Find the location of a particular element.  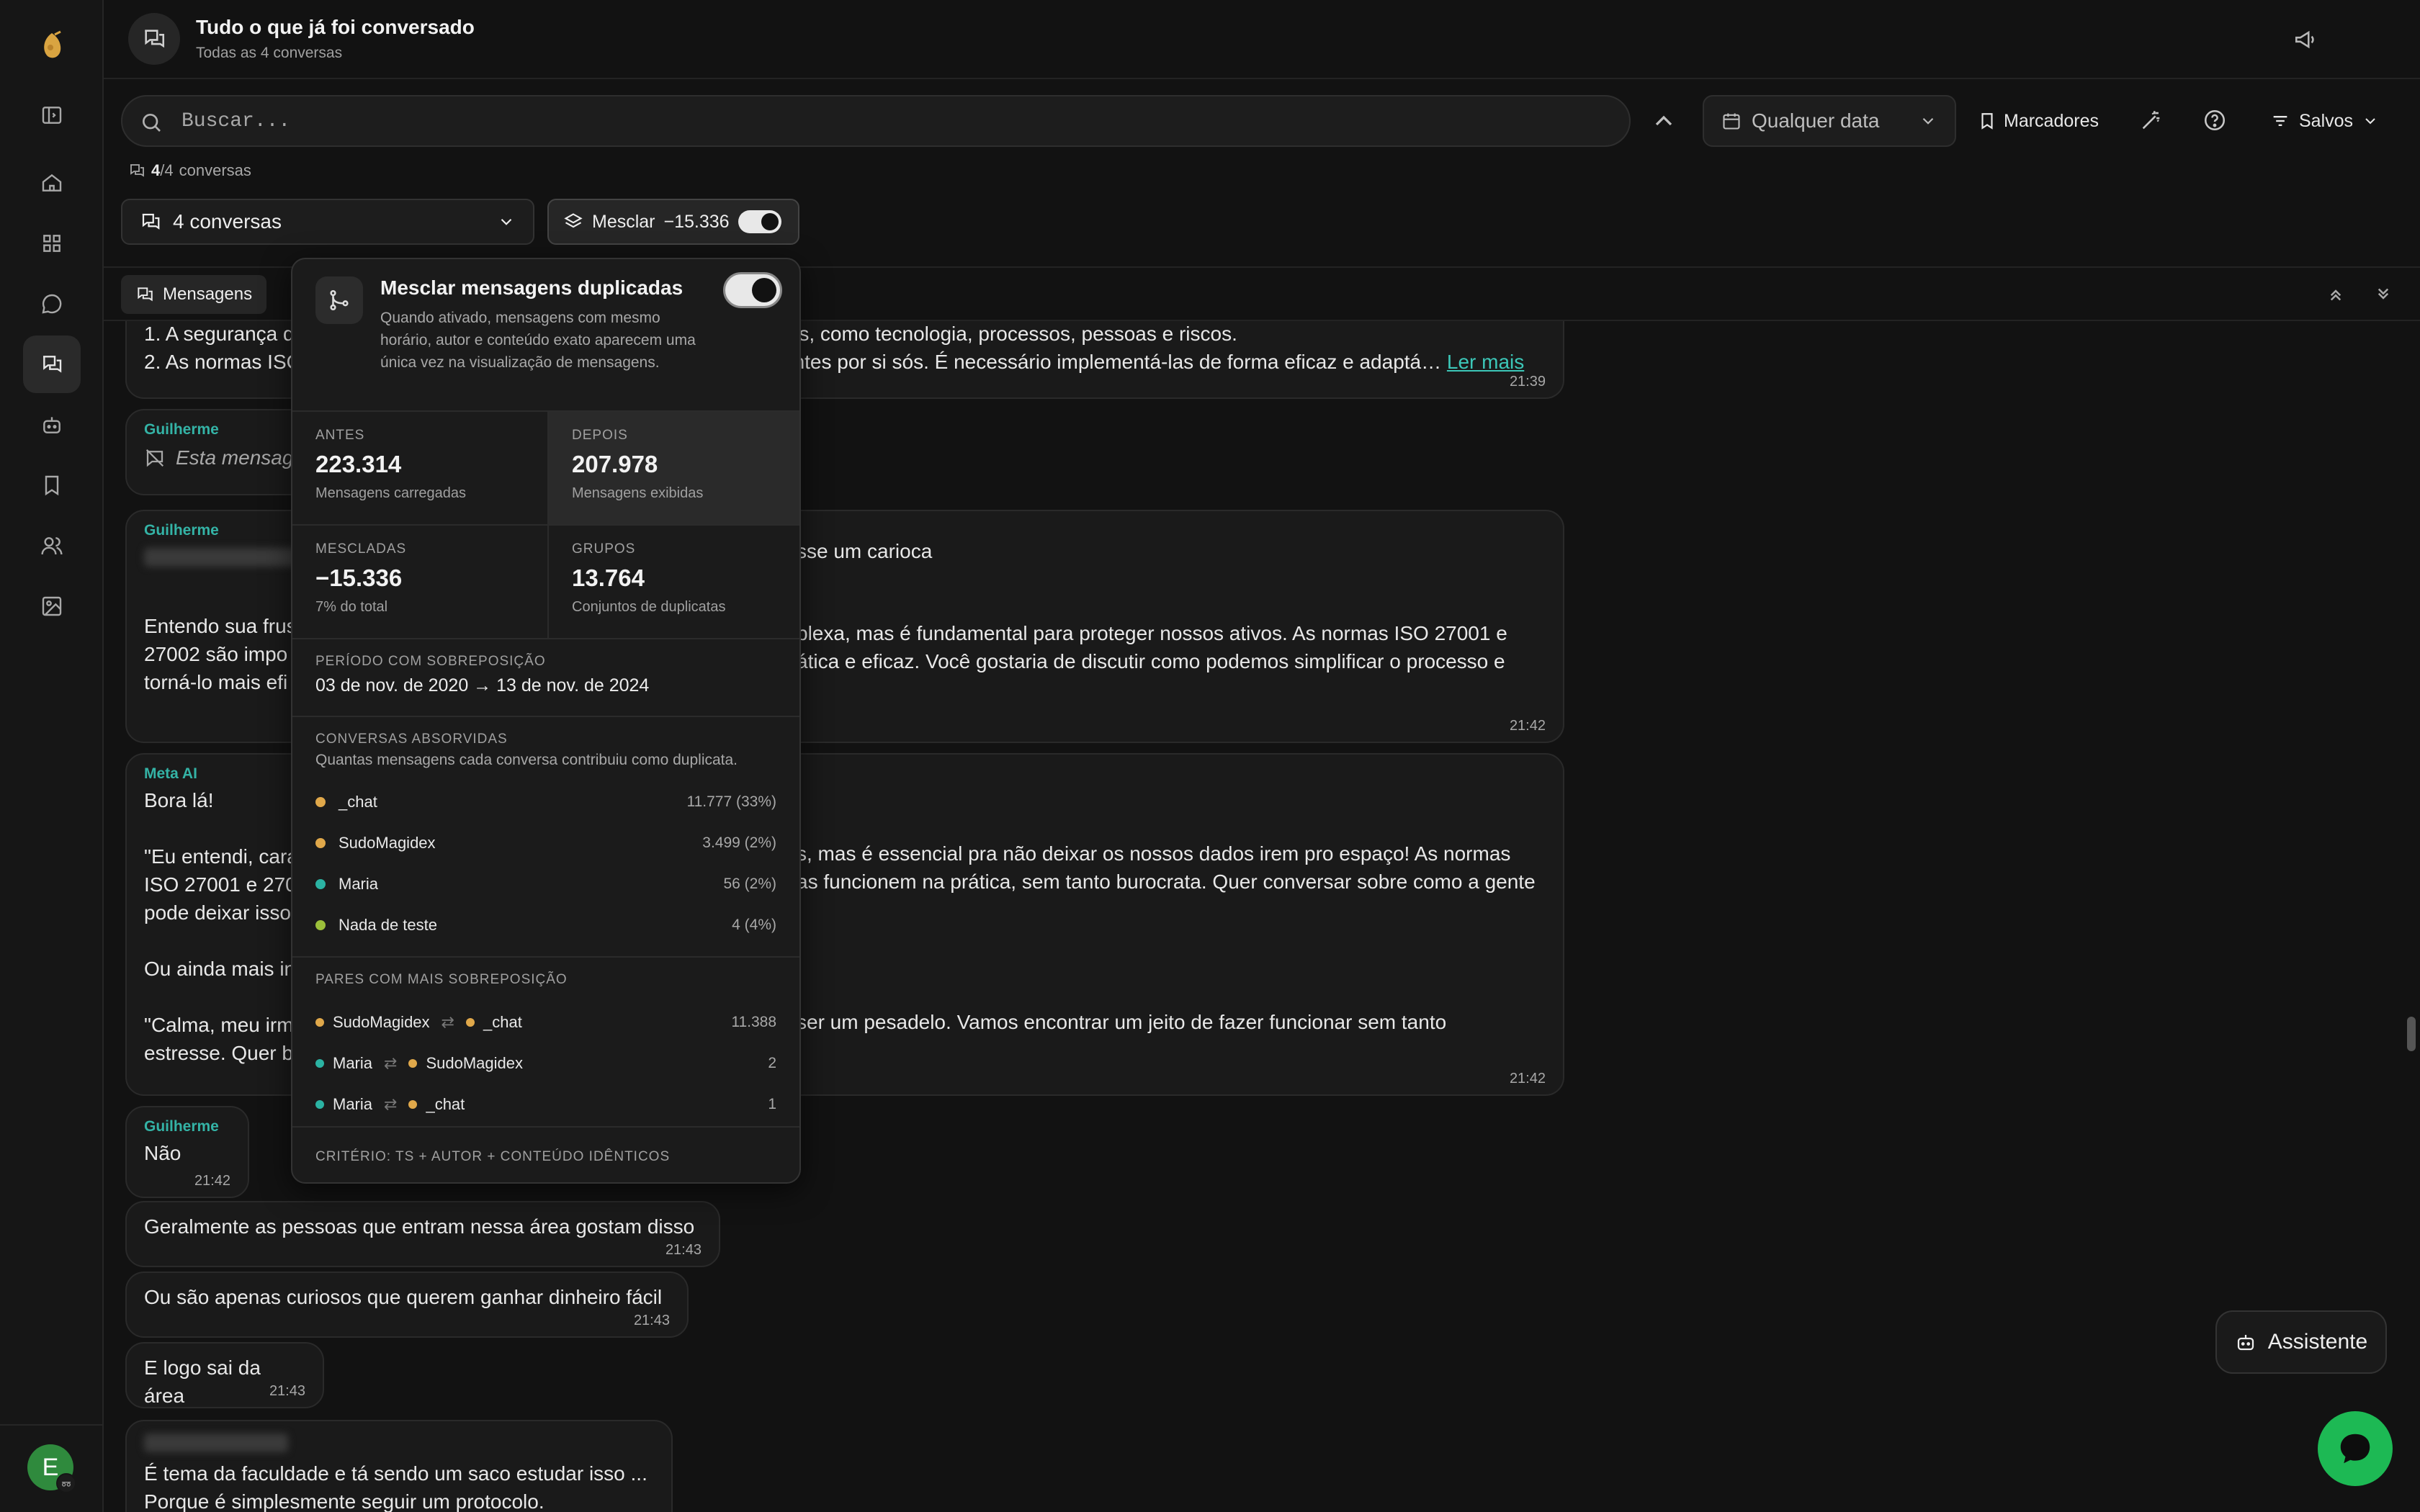

megaphone-icon is located at coordinates (2305, 39).